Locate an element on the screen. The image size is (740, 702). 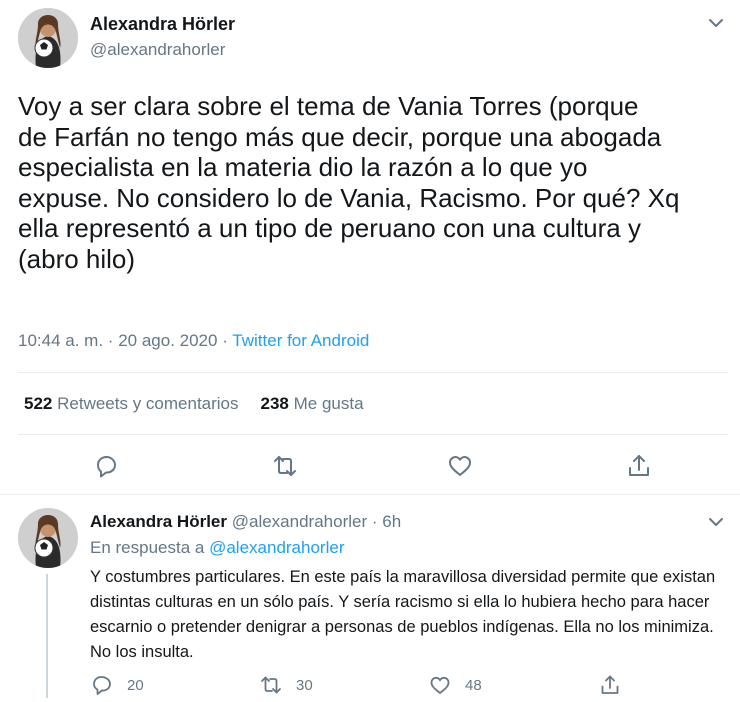
client-link: Twitter for Android is located at coordinates (300, 340).